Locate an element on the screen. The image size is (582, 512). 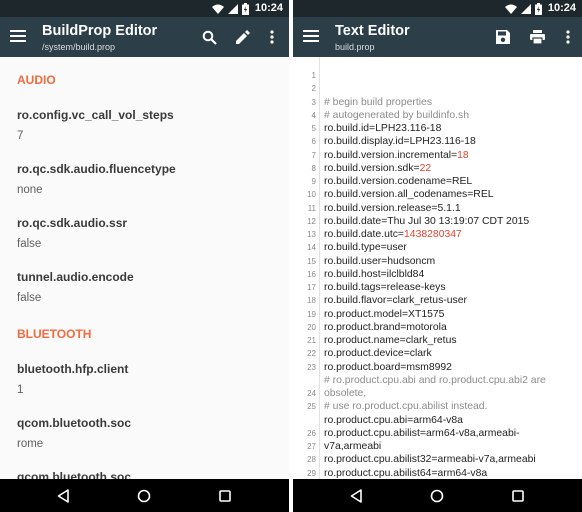
code-line: # use ro.product.cpu.abilist instead. is located at coordinates (450, 406).